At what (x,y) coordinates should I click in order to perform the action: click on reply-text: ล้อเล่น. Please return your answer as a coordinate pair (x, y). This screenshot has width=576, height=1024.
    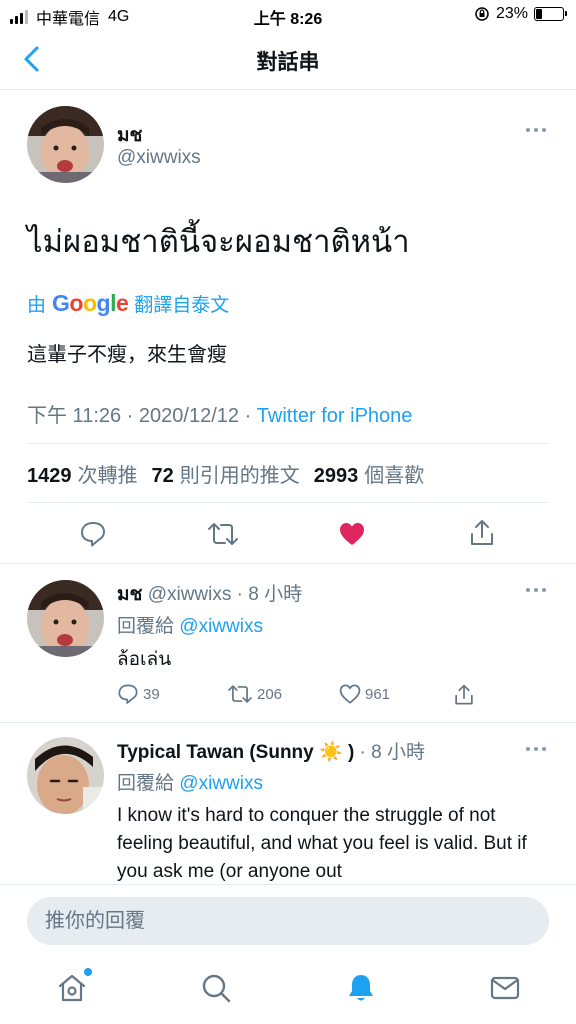
    Looking at the image, I should click on (144, 659).